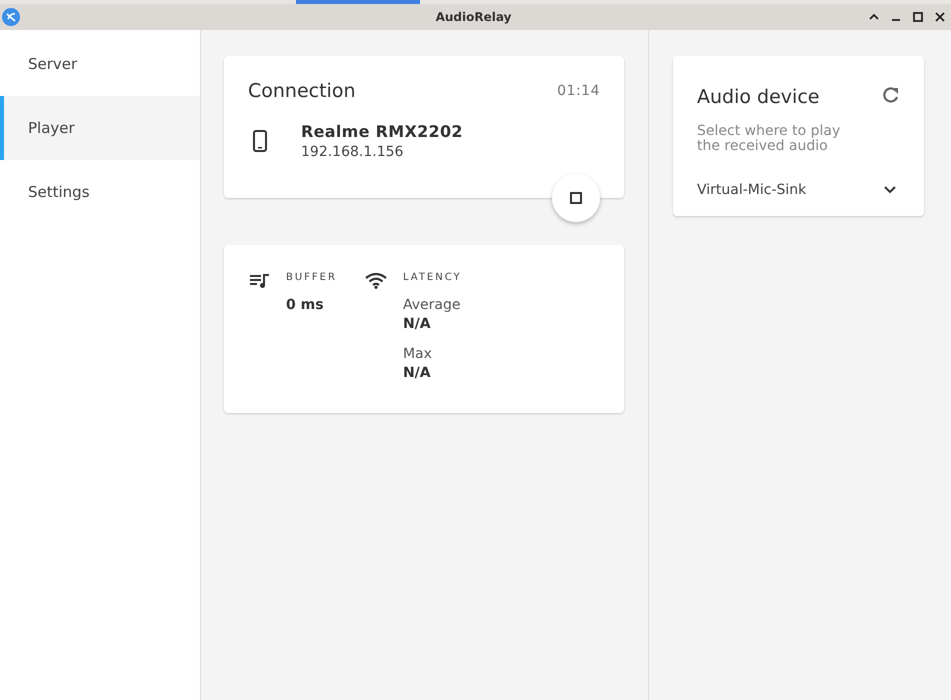 The height and width of the screenshot is (700, 951). I want to click on wifi-icon, so click(375, 281).